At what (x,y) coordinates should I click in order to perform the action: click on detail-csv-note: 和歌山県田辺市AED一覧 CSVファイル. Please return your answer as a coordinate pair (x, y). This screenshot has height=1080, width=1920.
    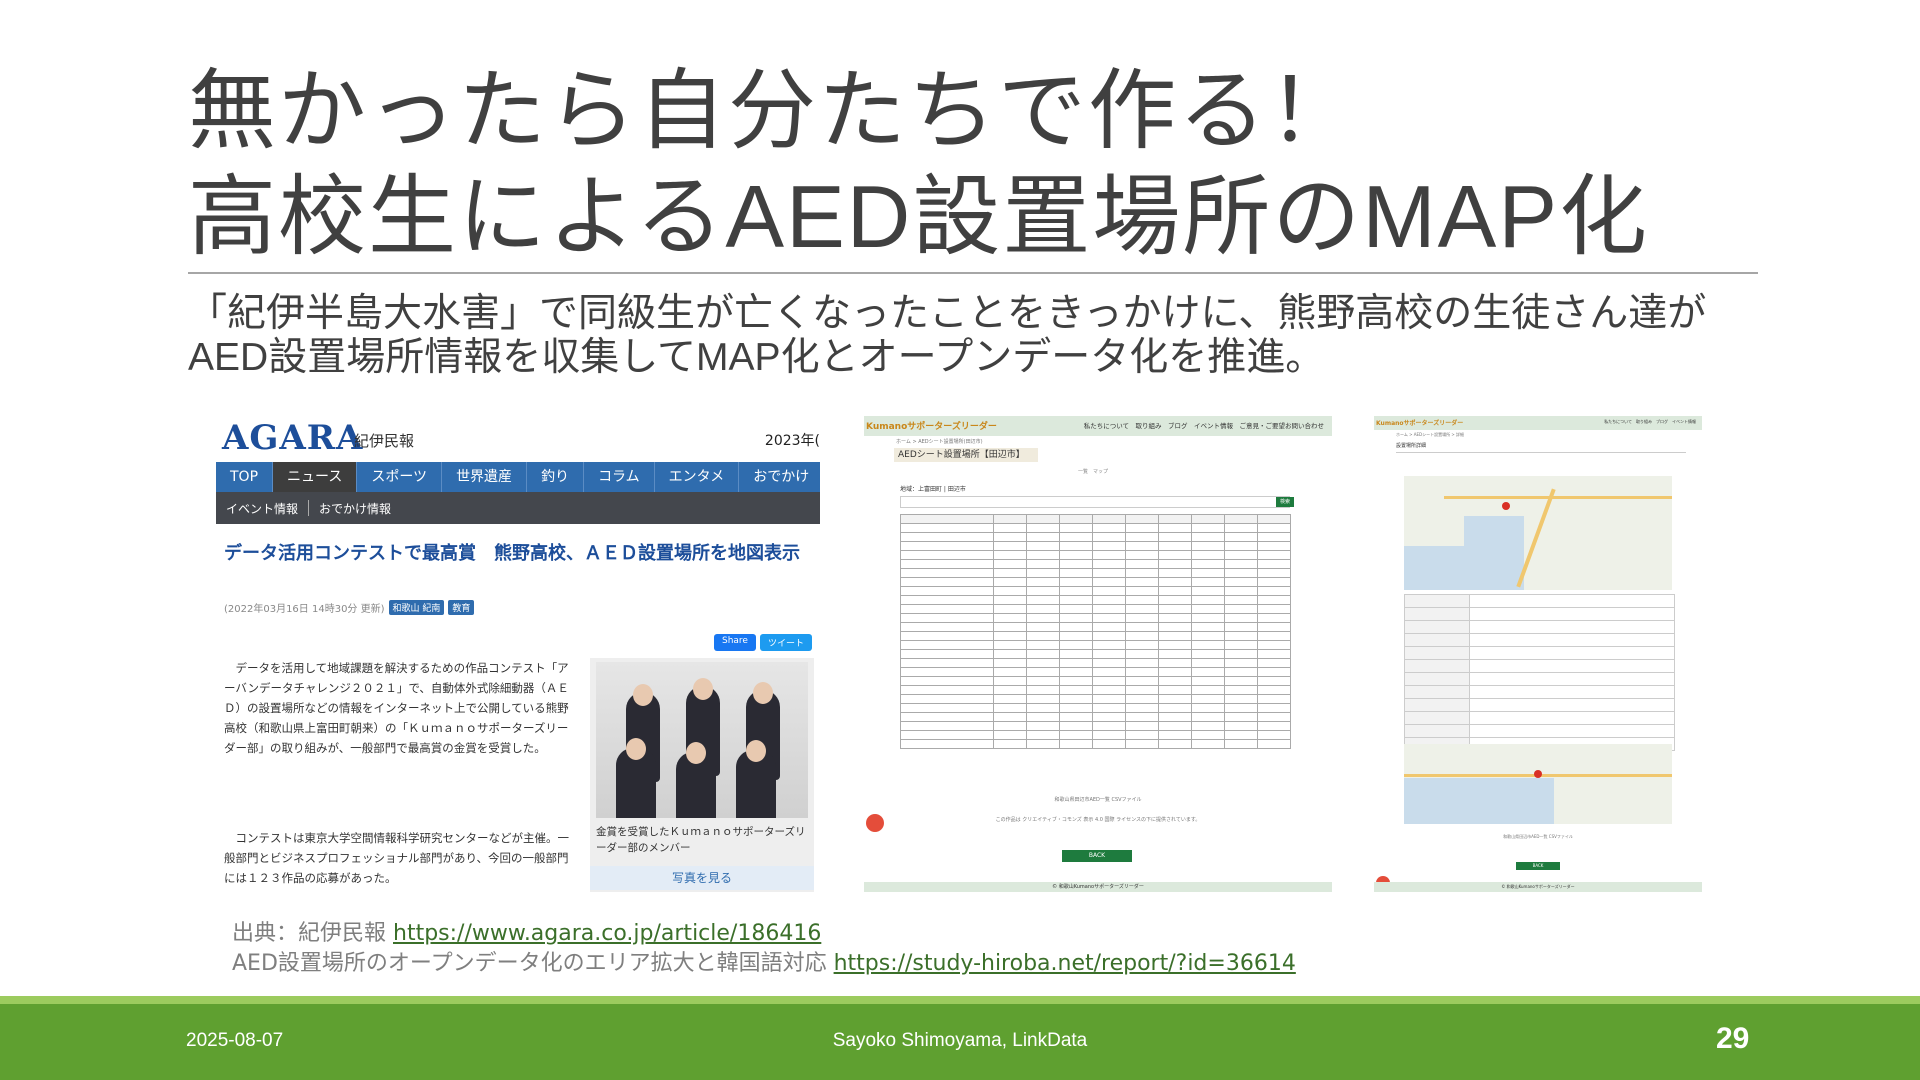
    Looking at the image, I should click on (1538, 837).